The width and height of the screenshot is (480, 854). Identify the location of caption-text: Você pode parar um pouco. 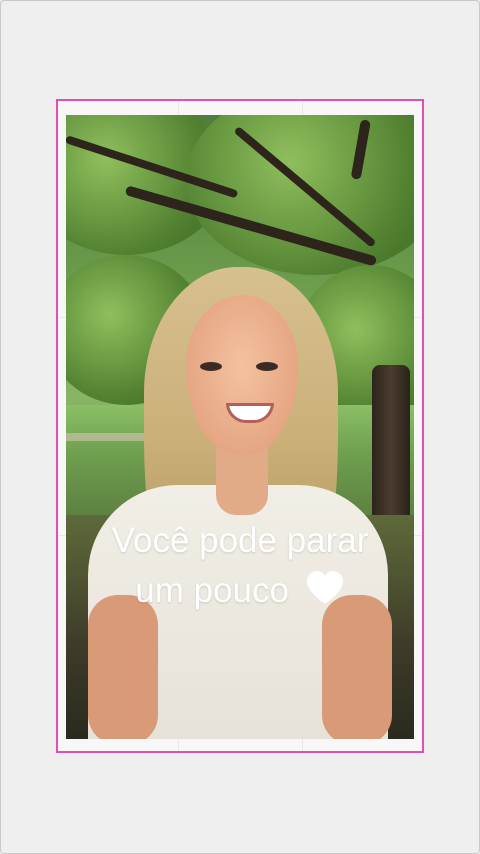
(240, 566).